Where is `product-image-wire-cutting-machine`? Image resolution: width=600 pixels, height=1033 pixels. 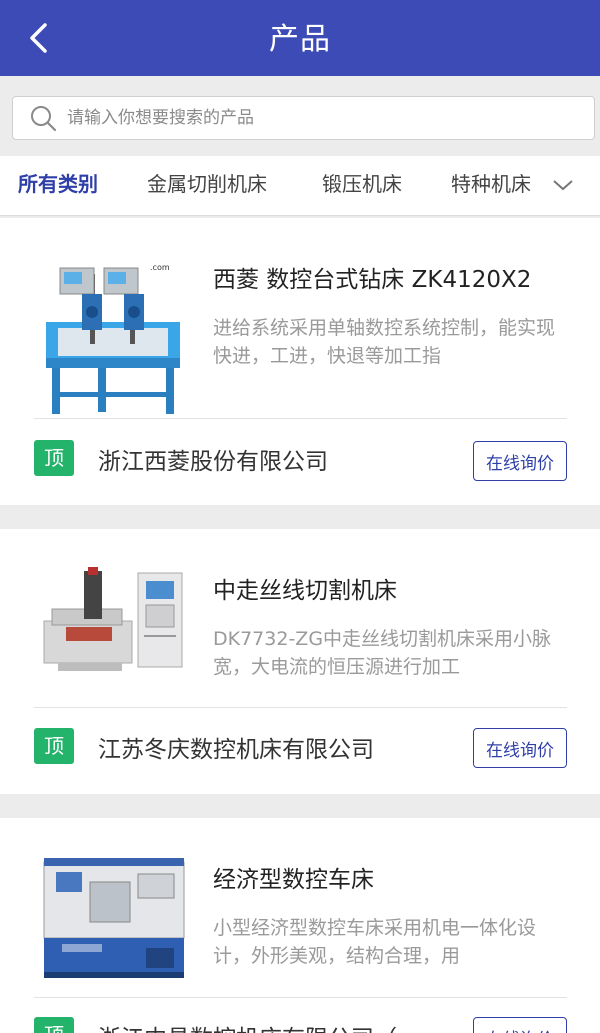
product-image-wire-cutting-machine is located at coordinates (113, 624).